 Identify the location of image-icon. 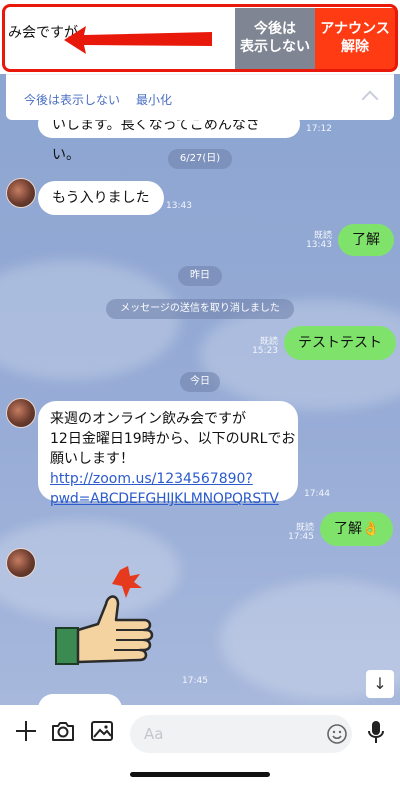
(102, 731).